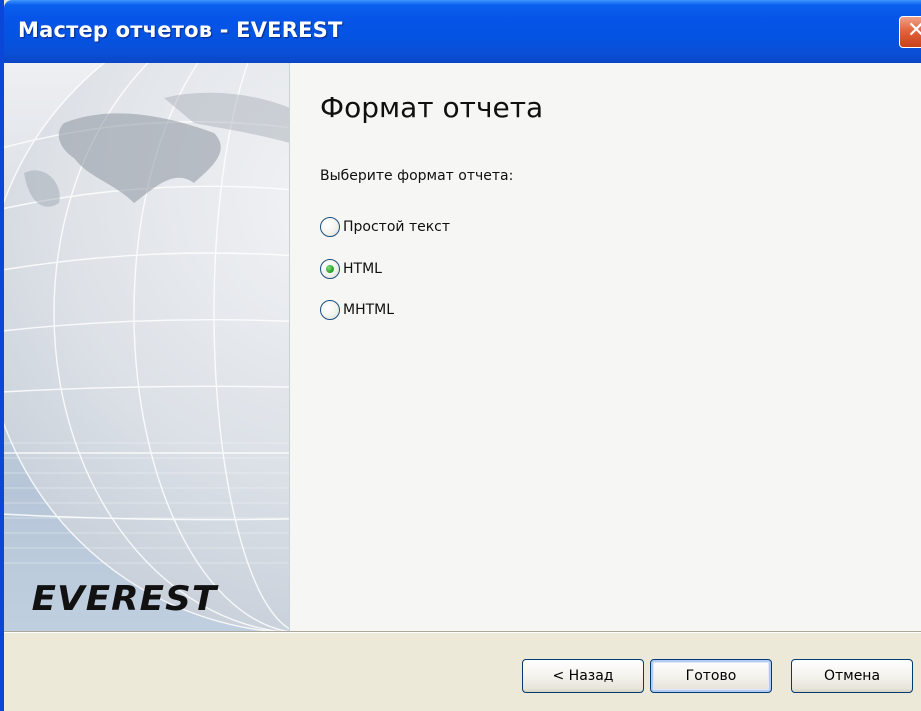 The image size is (921, 711). What do you see at coordinates (330, 269) in the screenshot?
I see `radio-button-selected` at bounding box center [330, 269].